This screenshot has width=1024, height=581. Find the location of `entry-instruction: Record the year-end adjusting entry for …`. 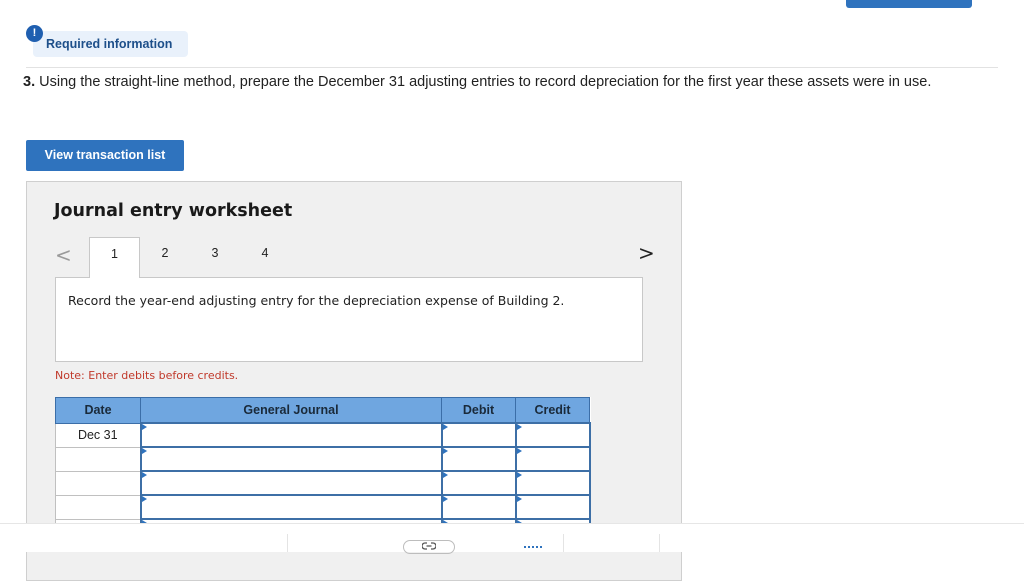

entry-instruction: Record the year-end adjusting entry for … is located at coordinates (316, 300).